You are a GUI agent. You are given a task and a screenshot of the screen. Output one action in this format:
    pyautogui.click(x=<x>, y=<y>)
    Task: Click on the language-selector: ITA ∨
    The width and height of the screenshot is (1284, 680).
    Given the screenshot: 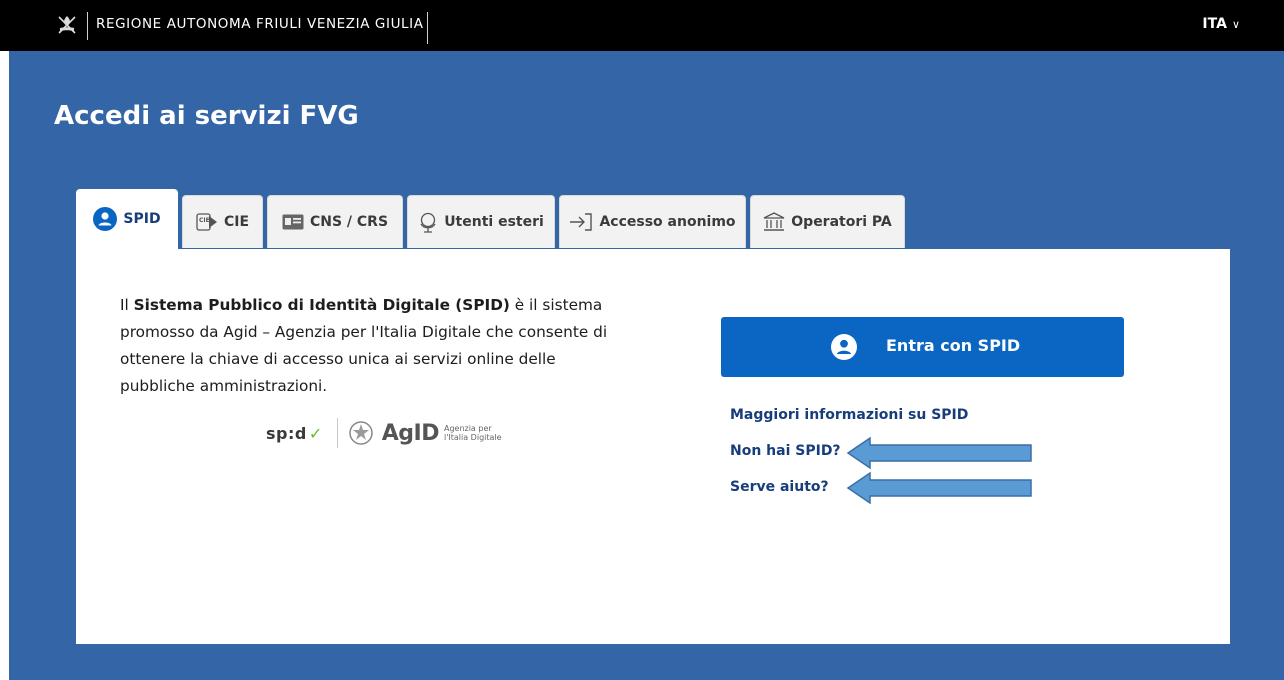 What is the action you would take?
    pyautogui.click(x=1221, y=24)
    